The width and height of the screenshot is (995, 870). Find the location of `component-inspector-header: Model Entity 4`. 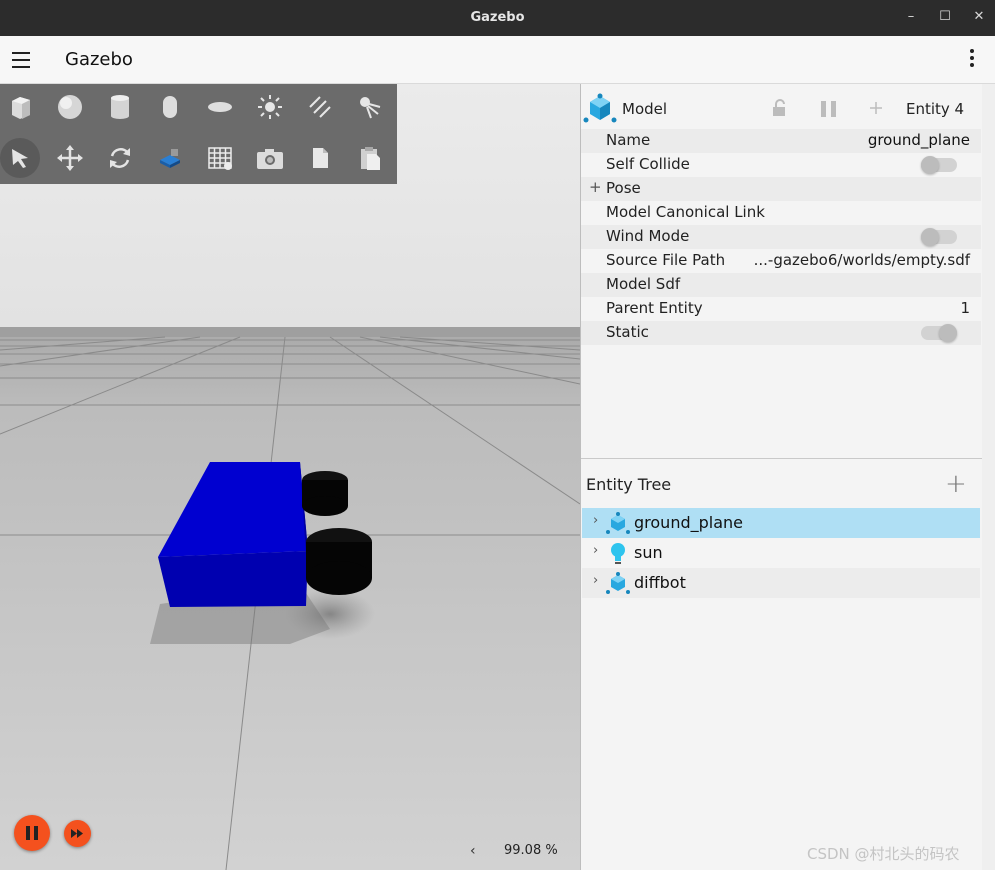

component-inspector-header: Model Entity 4 is located at coordinates (782, 108).